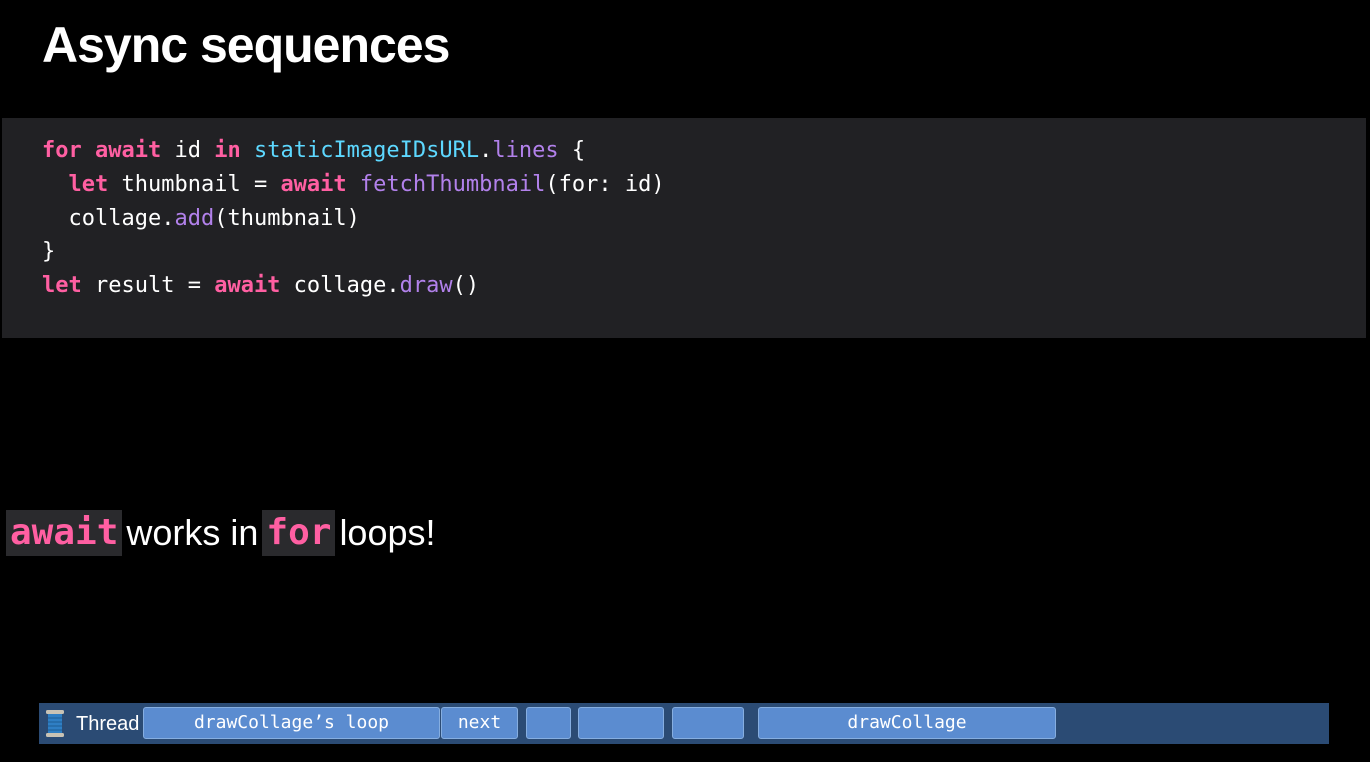 The image size is (1370, 762). Describe the element at coordinates (108, 724) in the screenshot. I see `thread-label: Thread` at that location.